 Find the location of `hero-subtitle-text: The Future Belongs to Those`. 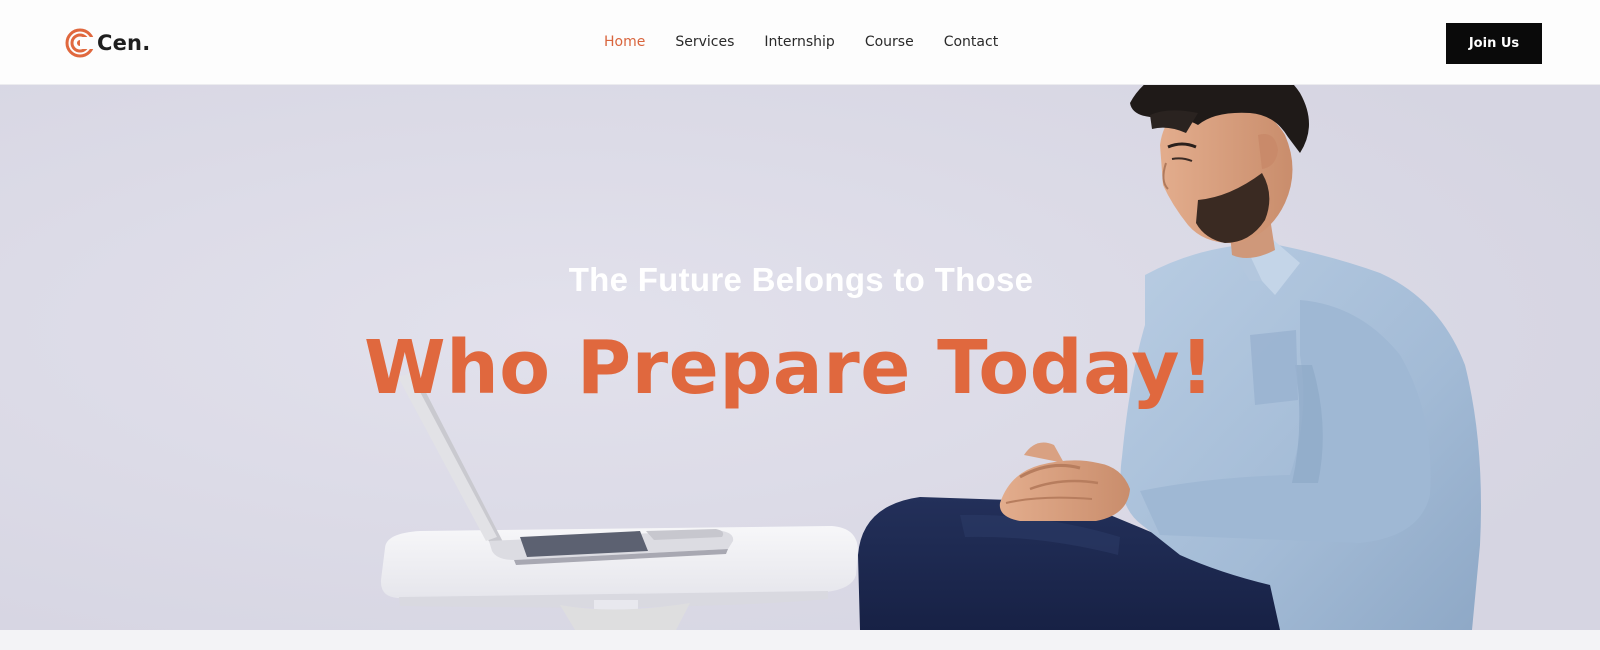

hero-subtitle-text: The Future Belongs to Those is located at coordinates (801, 279).